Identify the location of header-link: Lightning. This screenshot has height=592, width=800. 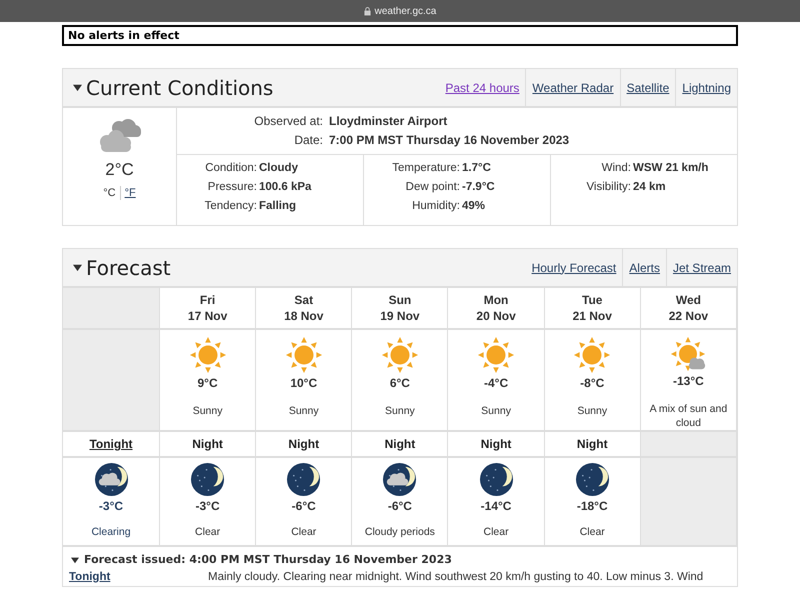
(706, 87).